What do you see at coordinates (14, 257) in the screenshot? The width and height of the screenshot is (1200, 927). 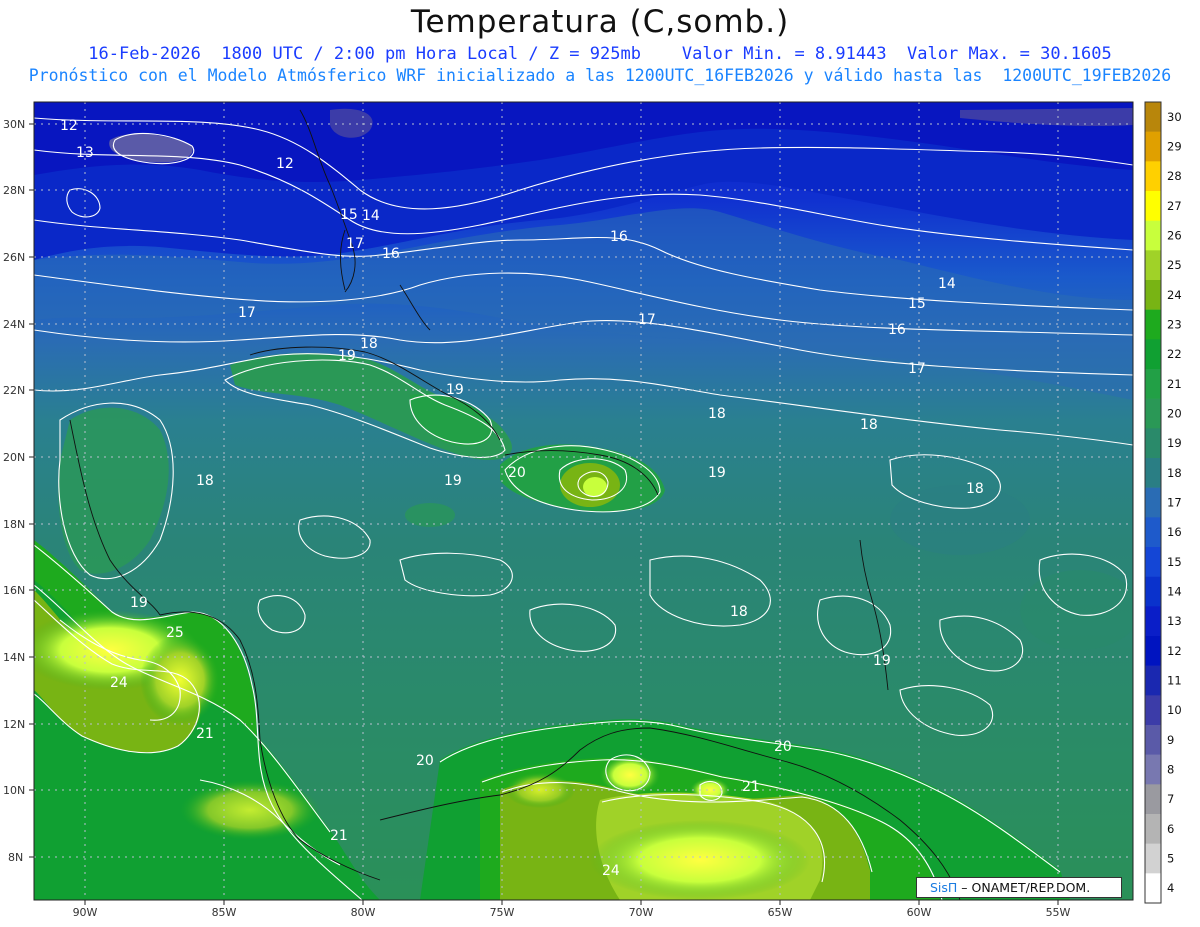 I see `lat-label: 26N` at bounding box center [14, 257].